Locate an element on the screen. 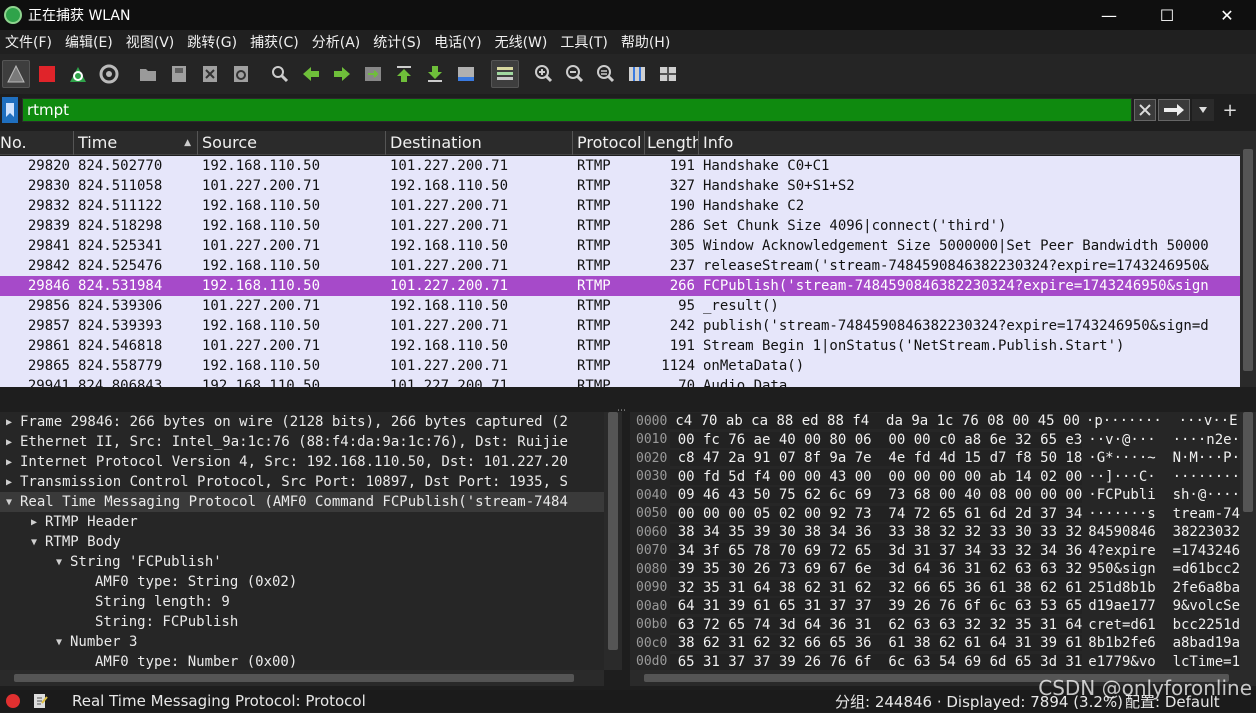 The height and width of the screenshot is (713, 1256). menu-item-7: 电话(Y) is located at coordinates (459, 42).